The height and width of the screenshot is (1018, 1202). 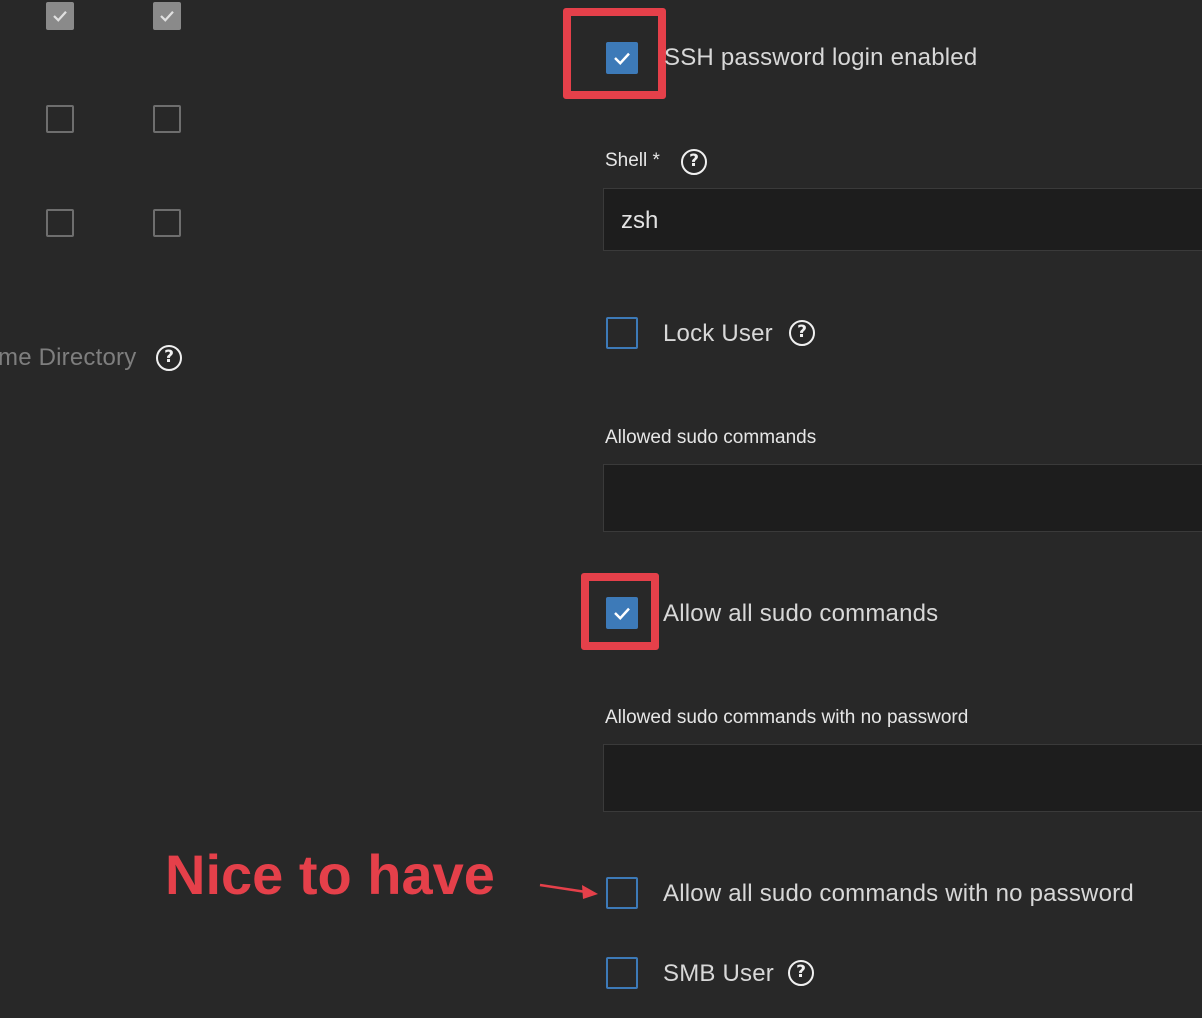 I want to click on sudo-nopasswd-input, so click(x=902, y=778).